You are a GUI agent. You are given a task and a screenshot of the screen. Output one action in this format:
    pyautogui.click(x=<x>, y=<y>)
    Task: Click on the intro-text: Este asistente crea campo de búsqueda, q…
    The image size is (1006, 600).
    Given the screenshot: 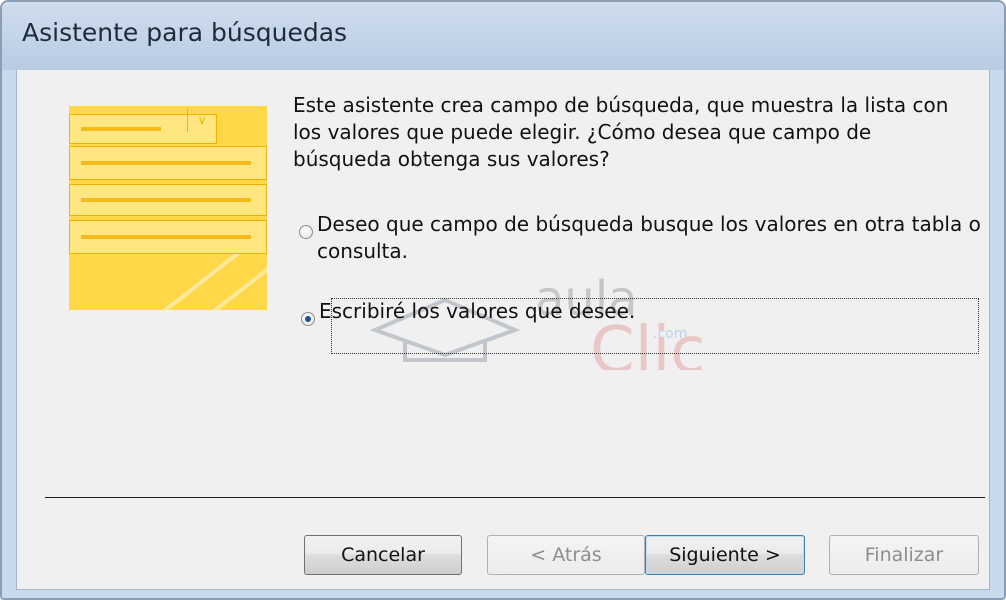 What is the action you would take?
    pyautogui.click(x=621, y=132)
    